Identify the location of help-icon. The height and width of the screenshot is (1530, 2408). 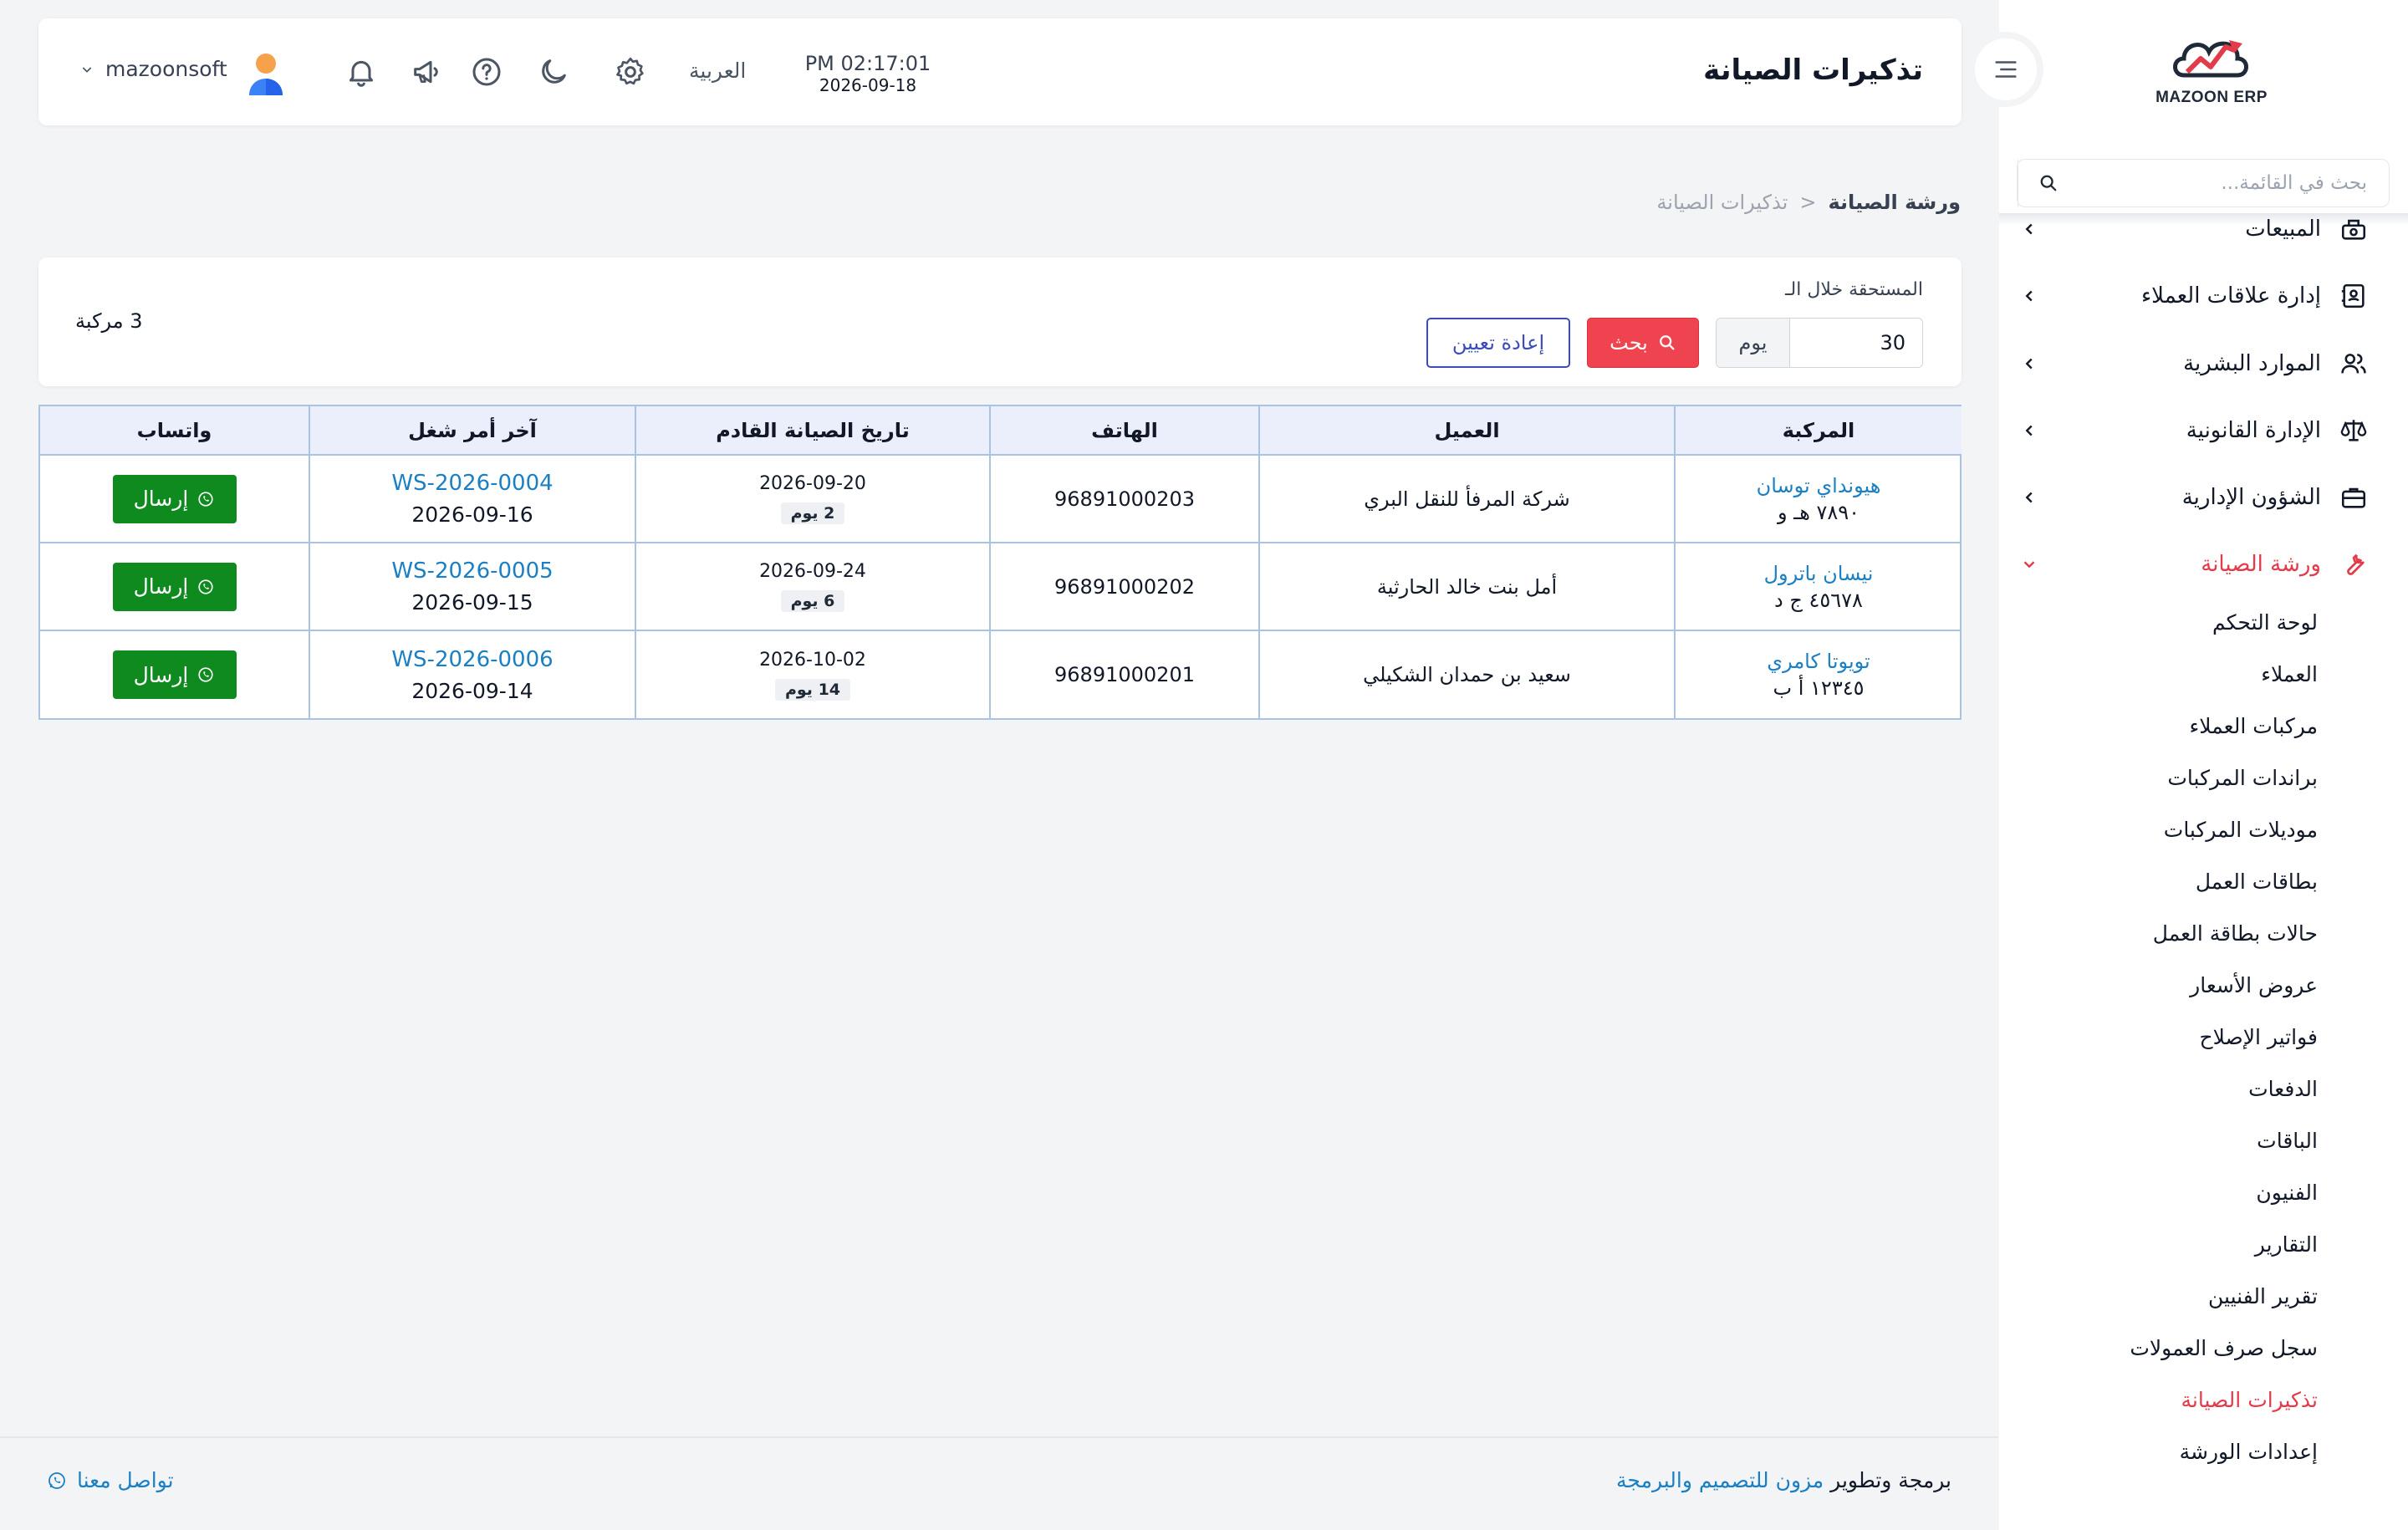
(487, 72).